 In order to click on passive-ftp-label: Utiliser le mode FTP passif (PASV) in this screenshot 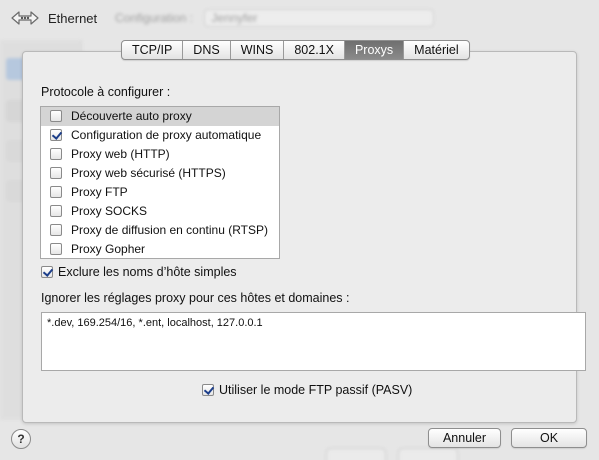, I will do `click(316, 390)`.